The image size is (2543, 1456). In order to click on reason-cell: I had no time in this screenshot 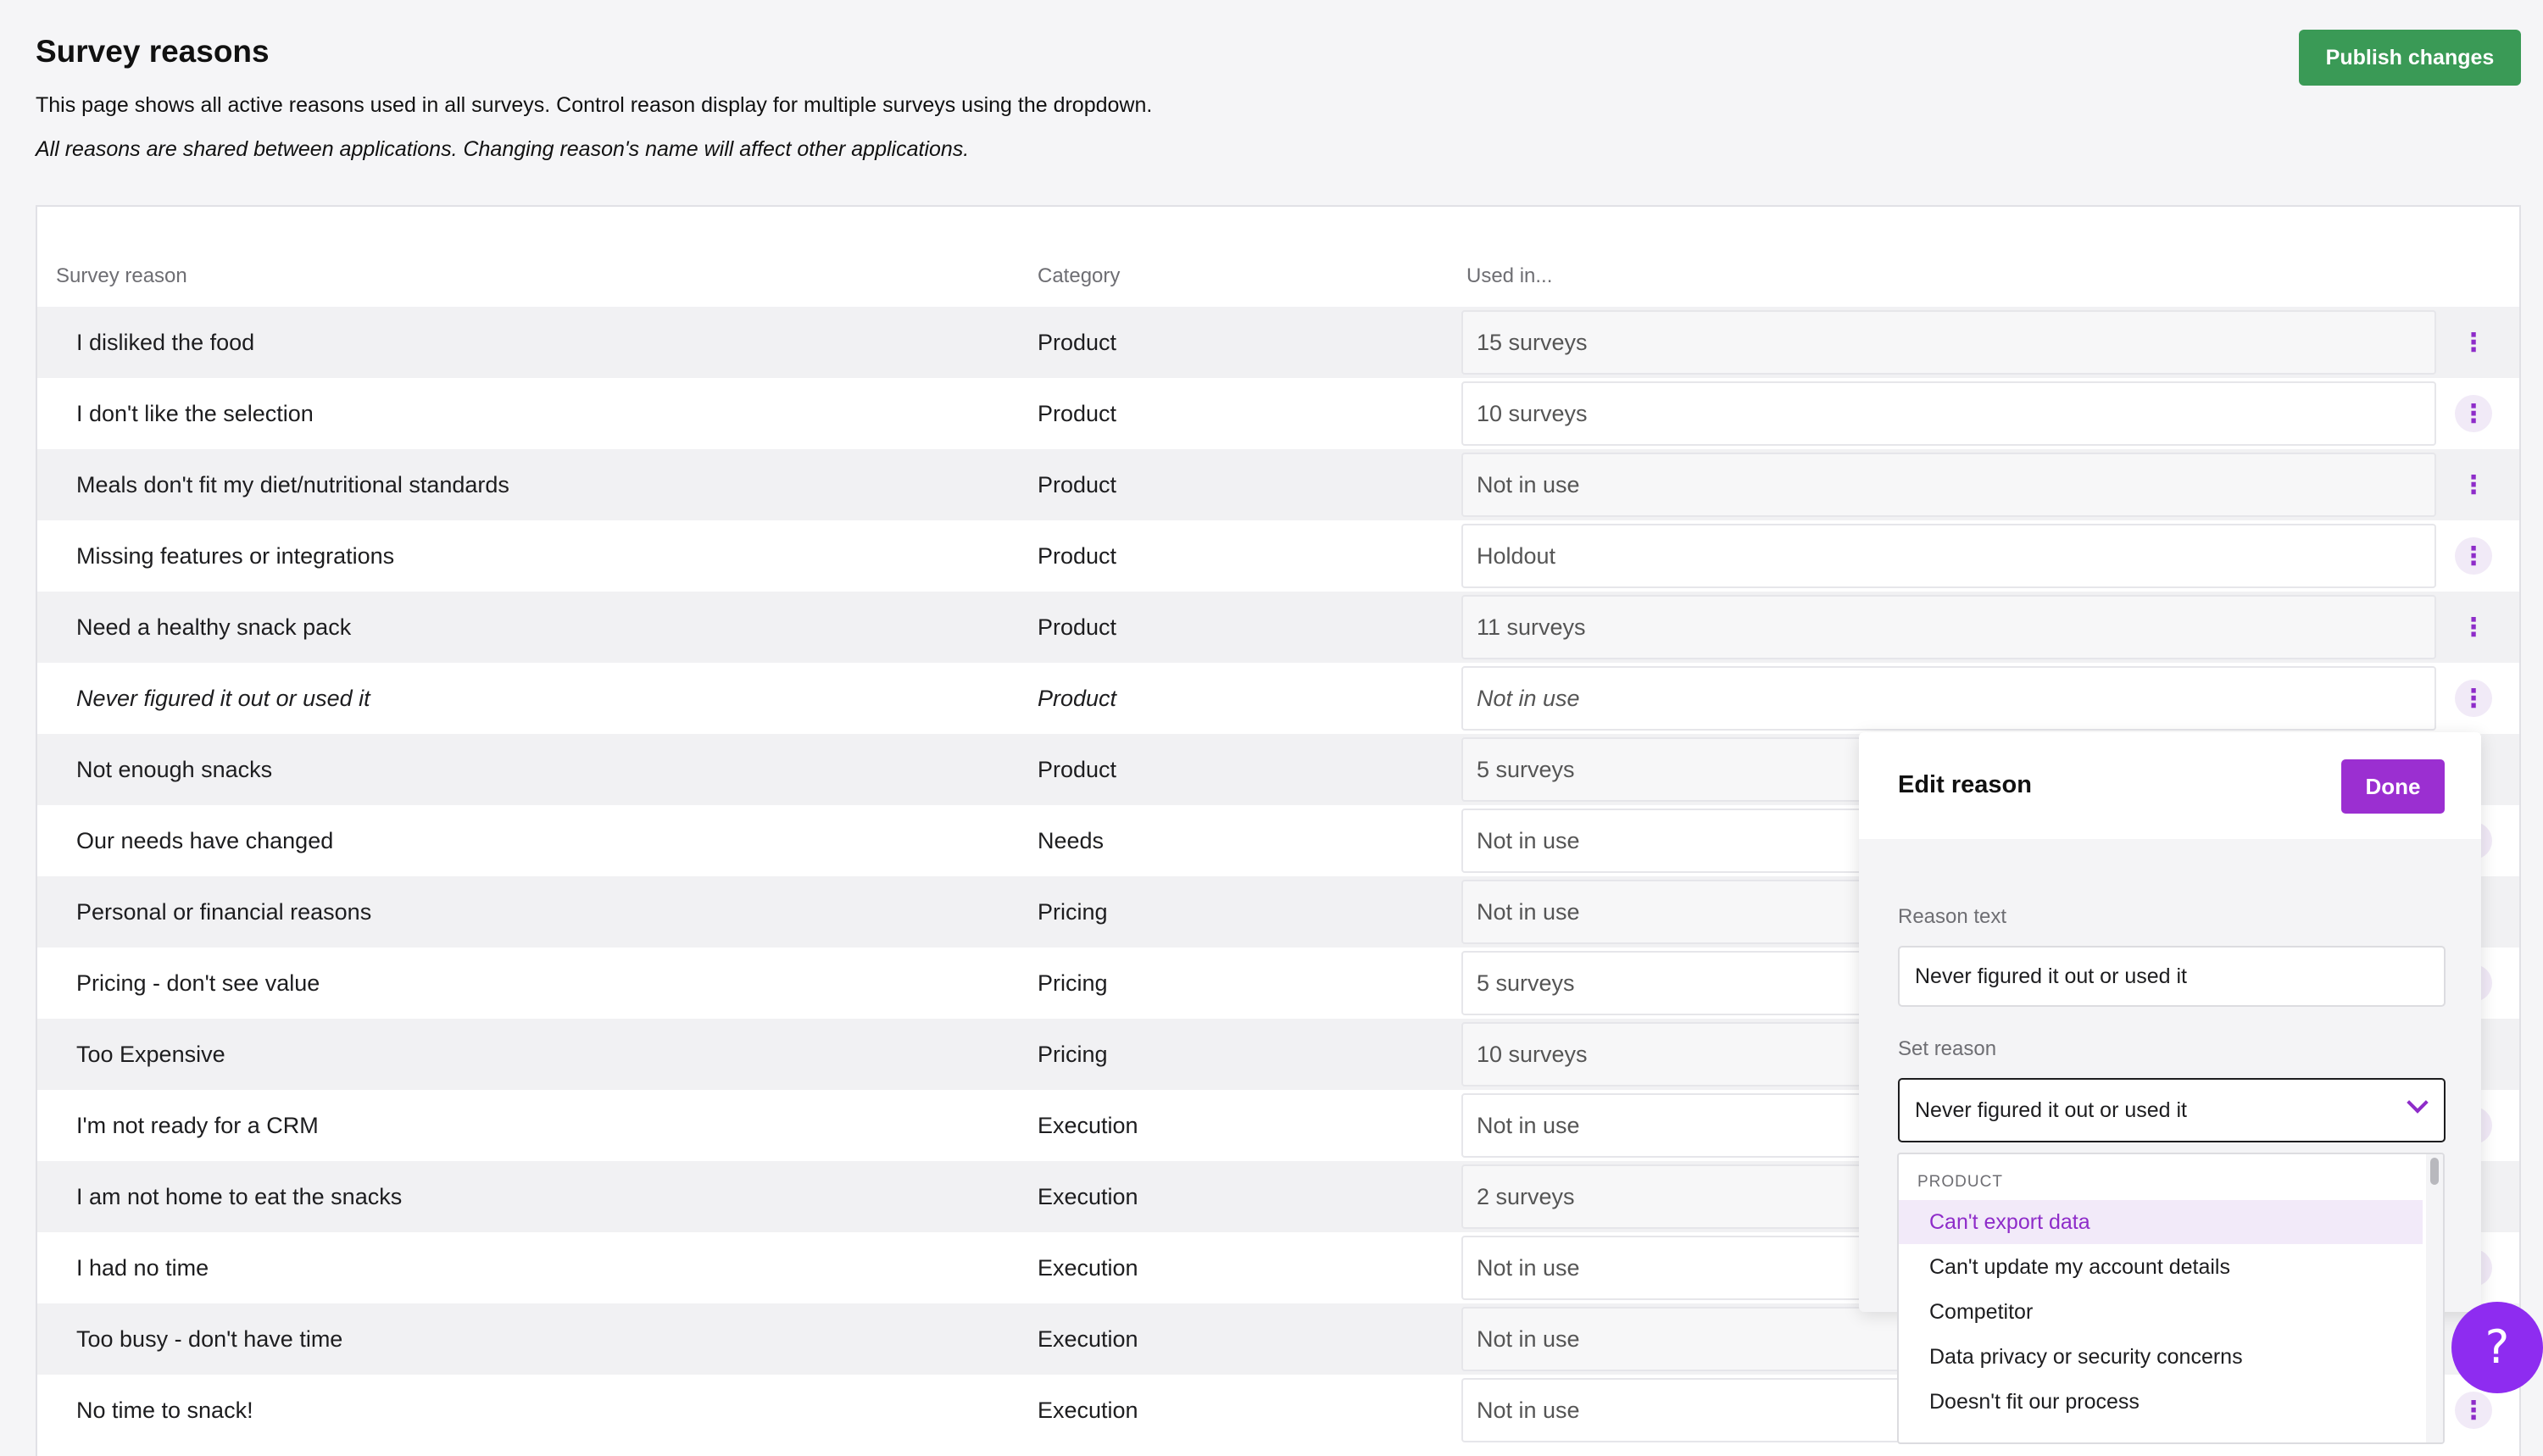, I will do `click(142, 1268)`.